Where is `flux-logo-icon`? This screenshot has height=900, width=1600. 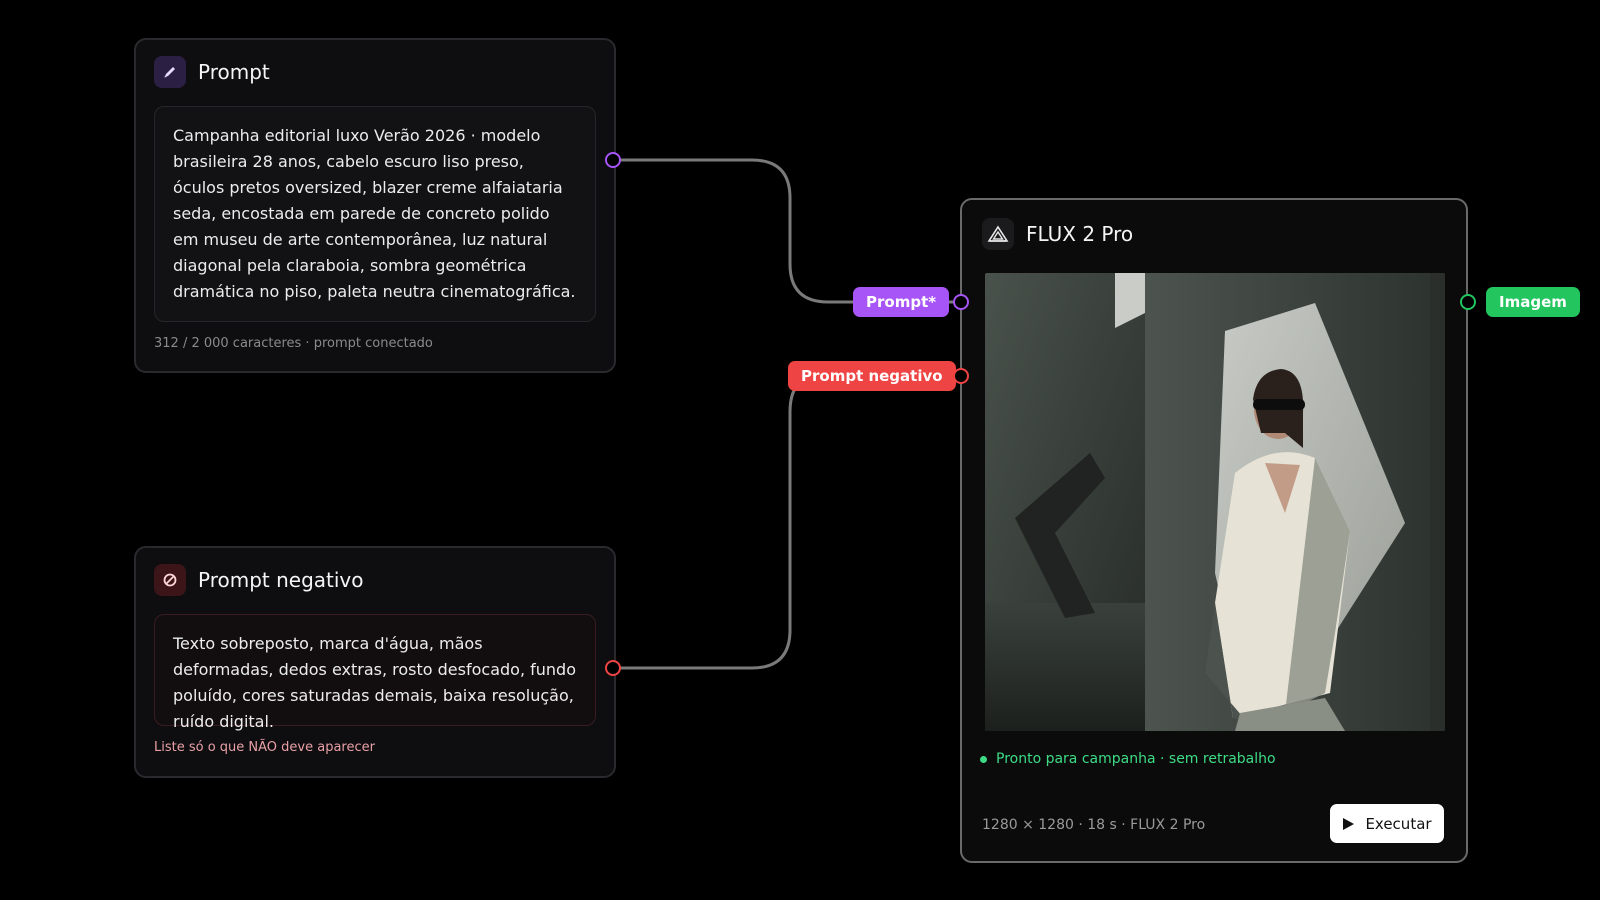
flux-logo-icon is located at coordinates (998, 234).